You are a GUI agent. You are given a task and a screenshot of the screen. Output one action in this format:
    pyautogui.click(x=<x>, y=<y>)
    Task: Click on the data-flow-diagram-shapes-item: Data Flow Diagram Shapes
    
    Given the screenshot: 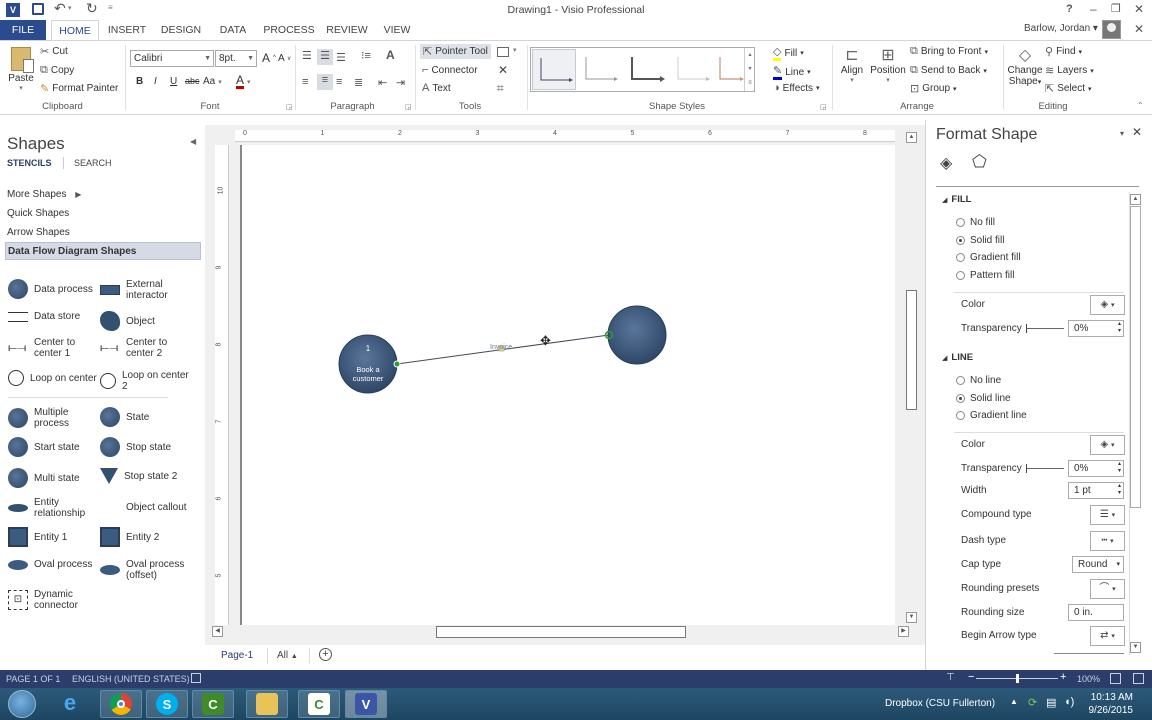 What is the action you would take?
    pyautogui.click(x=103, y=251)
    